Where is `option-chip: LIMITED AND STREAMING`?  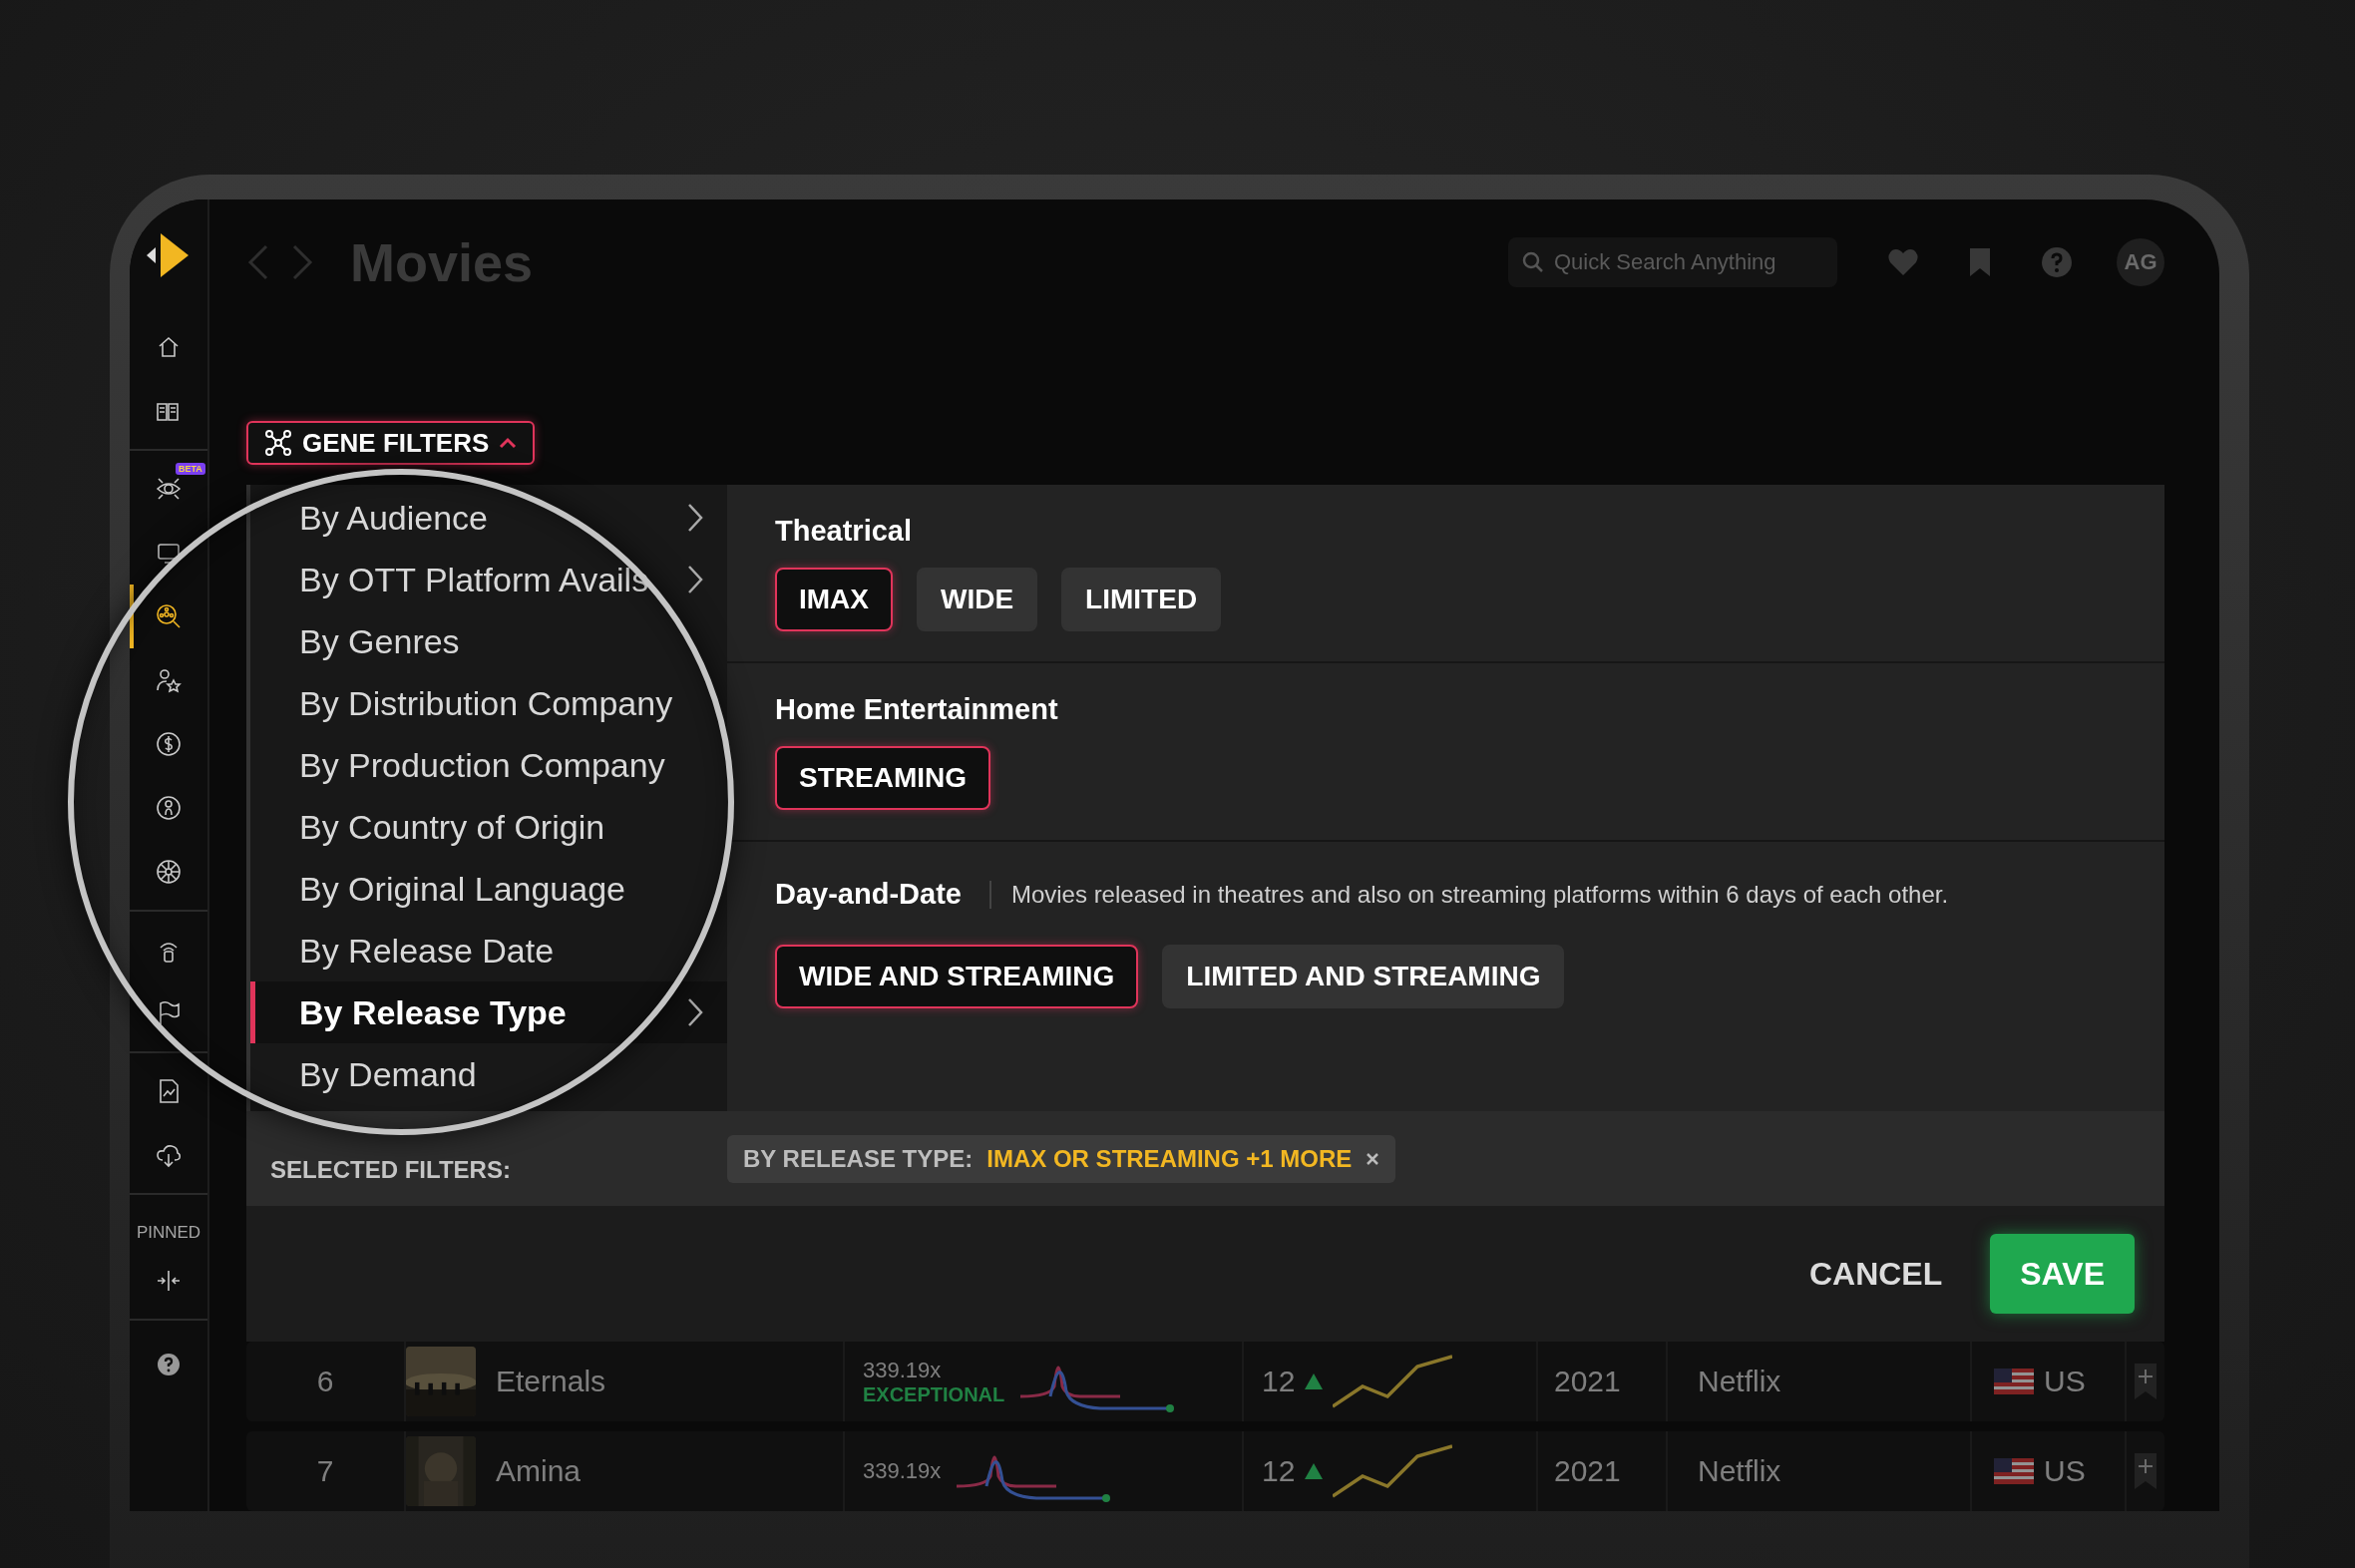 option-chip: LIMITED AND STREAMING is located at coordinates (1363, 977).